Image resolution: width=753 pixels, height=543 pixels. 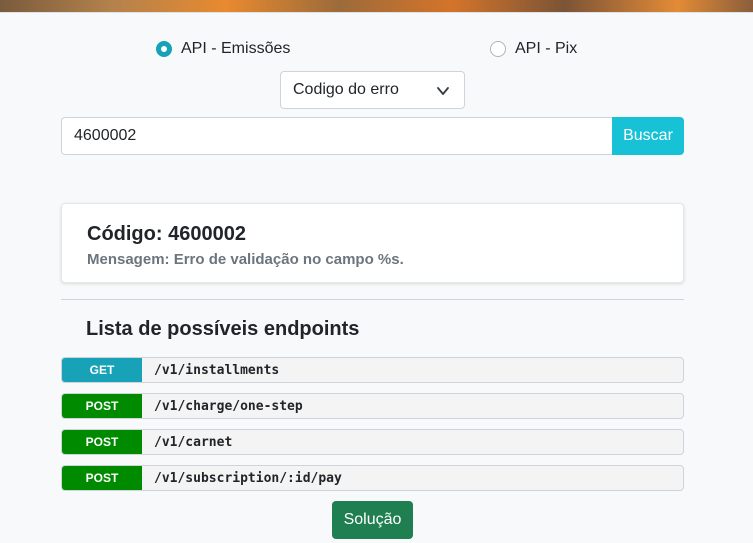 What do you see at coordinates (166, 234) in the screenshot?
I see `error-code: Código: 4600002` at bounding box center [166, 234].